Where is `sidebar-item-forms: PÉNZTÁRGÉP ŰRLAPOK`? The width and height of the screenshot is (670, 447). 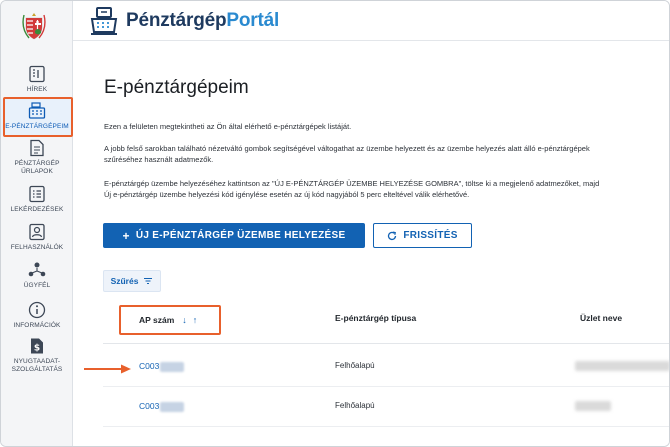 sidebar-item-forms: PÉNZTÁRGÉP ŰRLAPOK is located at coordinates (37, 157).